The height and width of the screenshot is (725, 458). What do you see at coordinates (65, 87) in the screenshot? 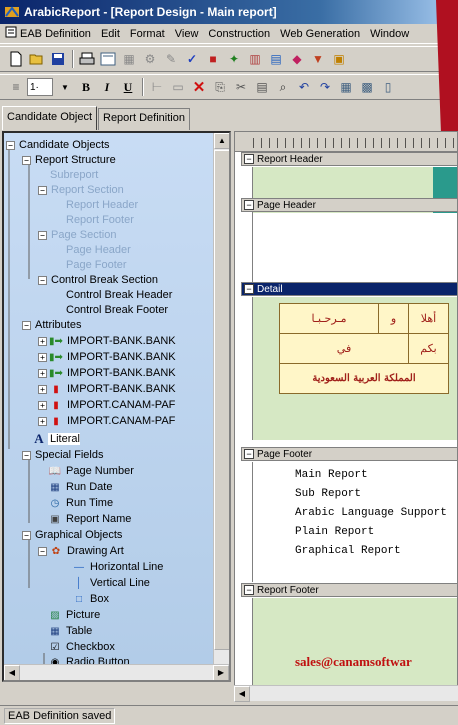
I see `dropdown-arrow-icon: ▼` at bounding box center [65, 87].